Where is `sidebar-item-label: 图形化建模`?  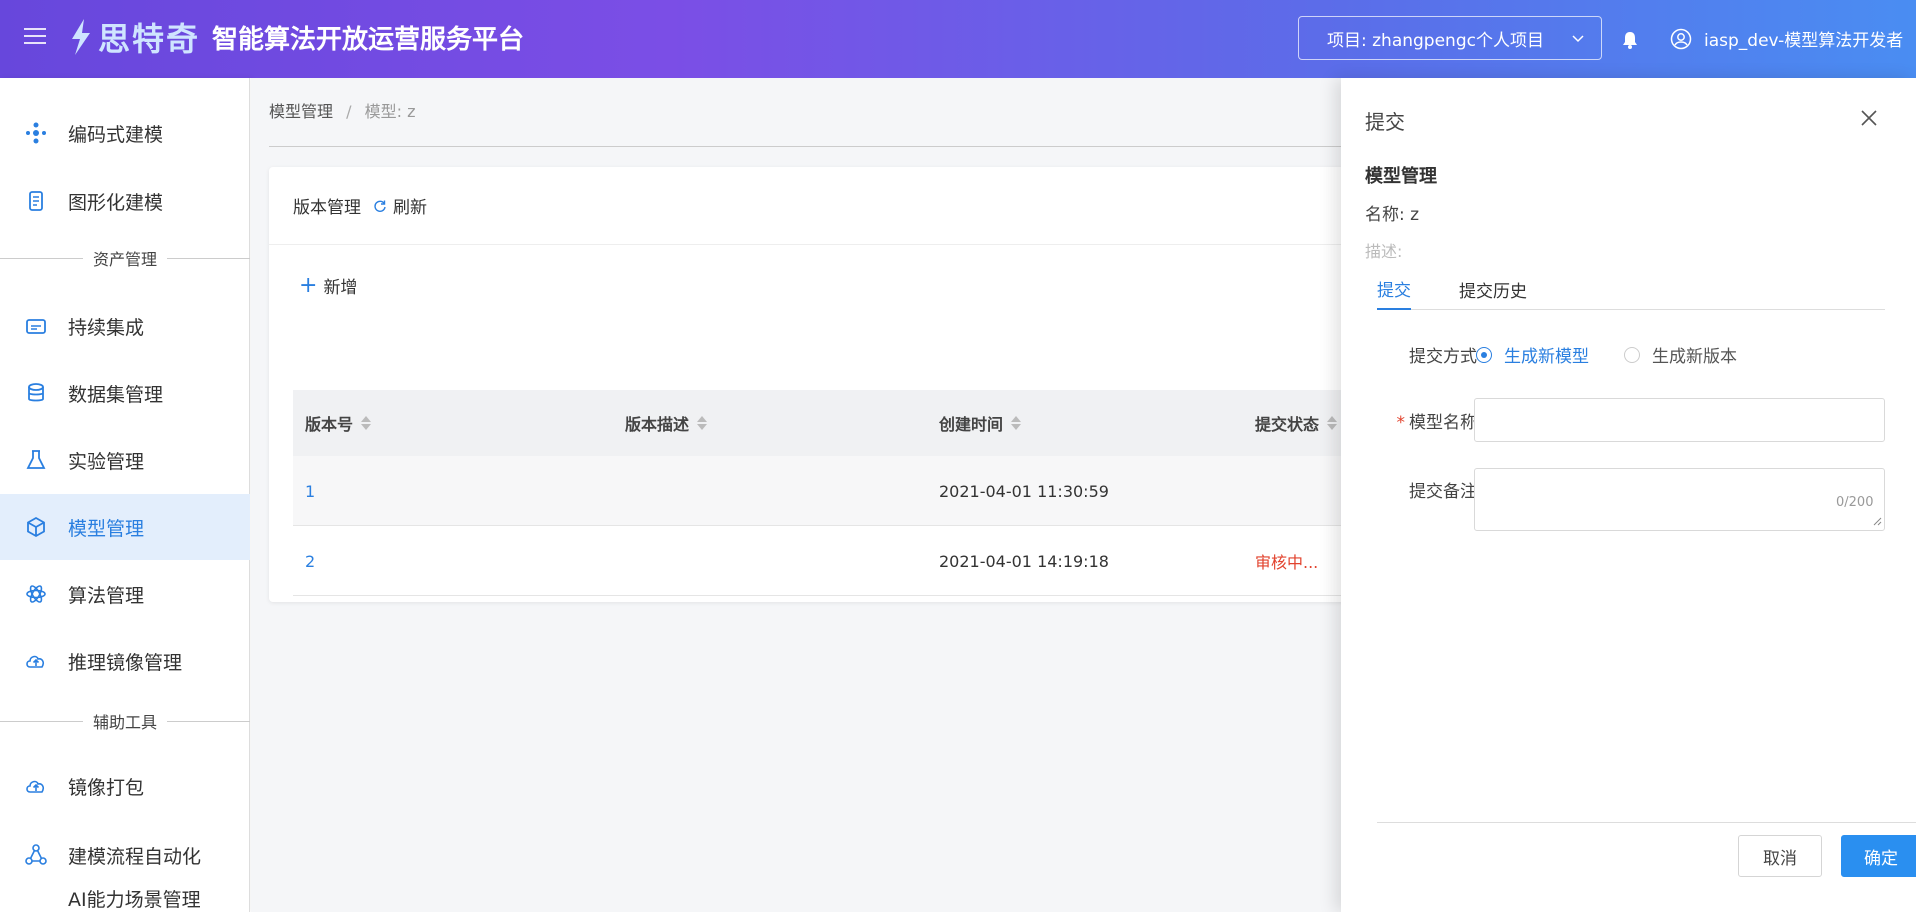
sidebar-item-label: 图形化建模 is located at coordinates (116, 202).